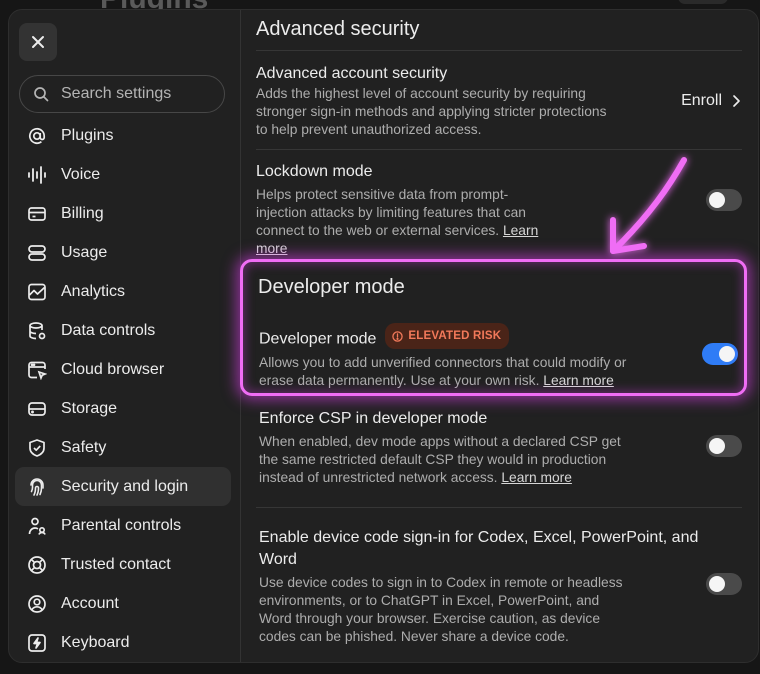 Image resolution: width=760 pixels, height=674 pixels. I want to click on lockdown-toggle, so click(724, 200).